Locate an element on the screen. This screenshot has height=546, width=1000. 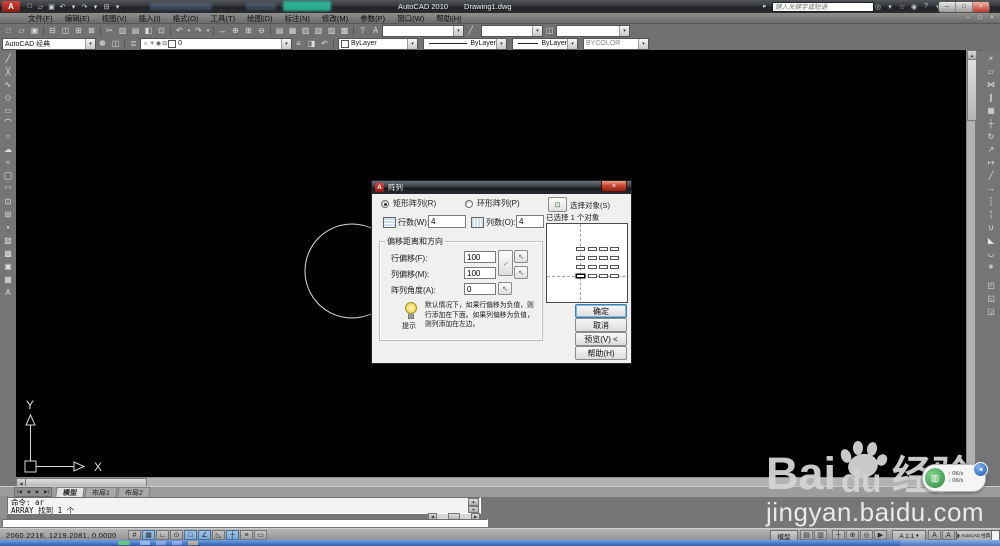
export-dwf-icon: ⊠ is located at coordinates (91, 31).